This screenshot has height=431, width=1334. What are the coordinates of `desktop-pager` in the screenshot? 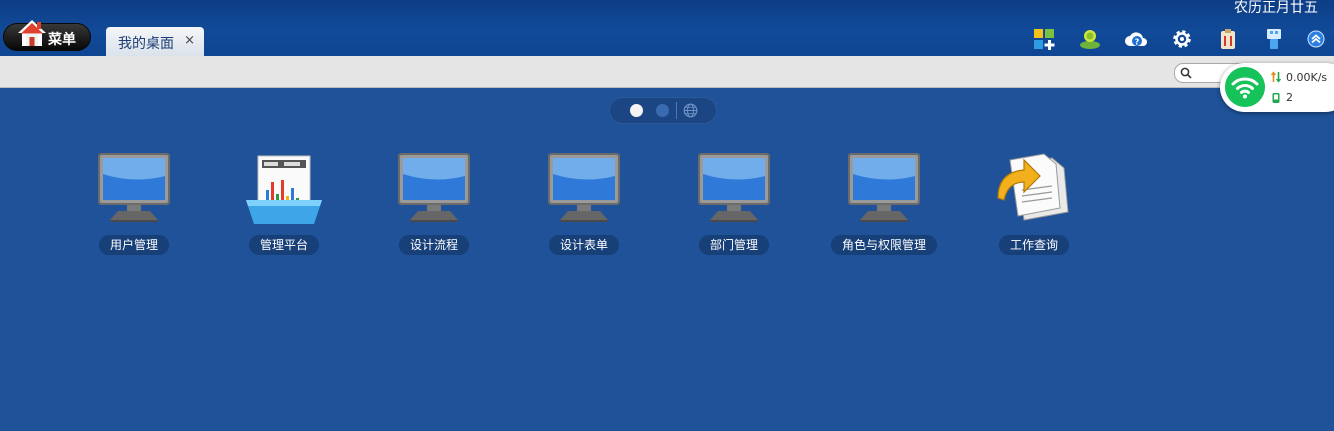 It's located at (663, 110).